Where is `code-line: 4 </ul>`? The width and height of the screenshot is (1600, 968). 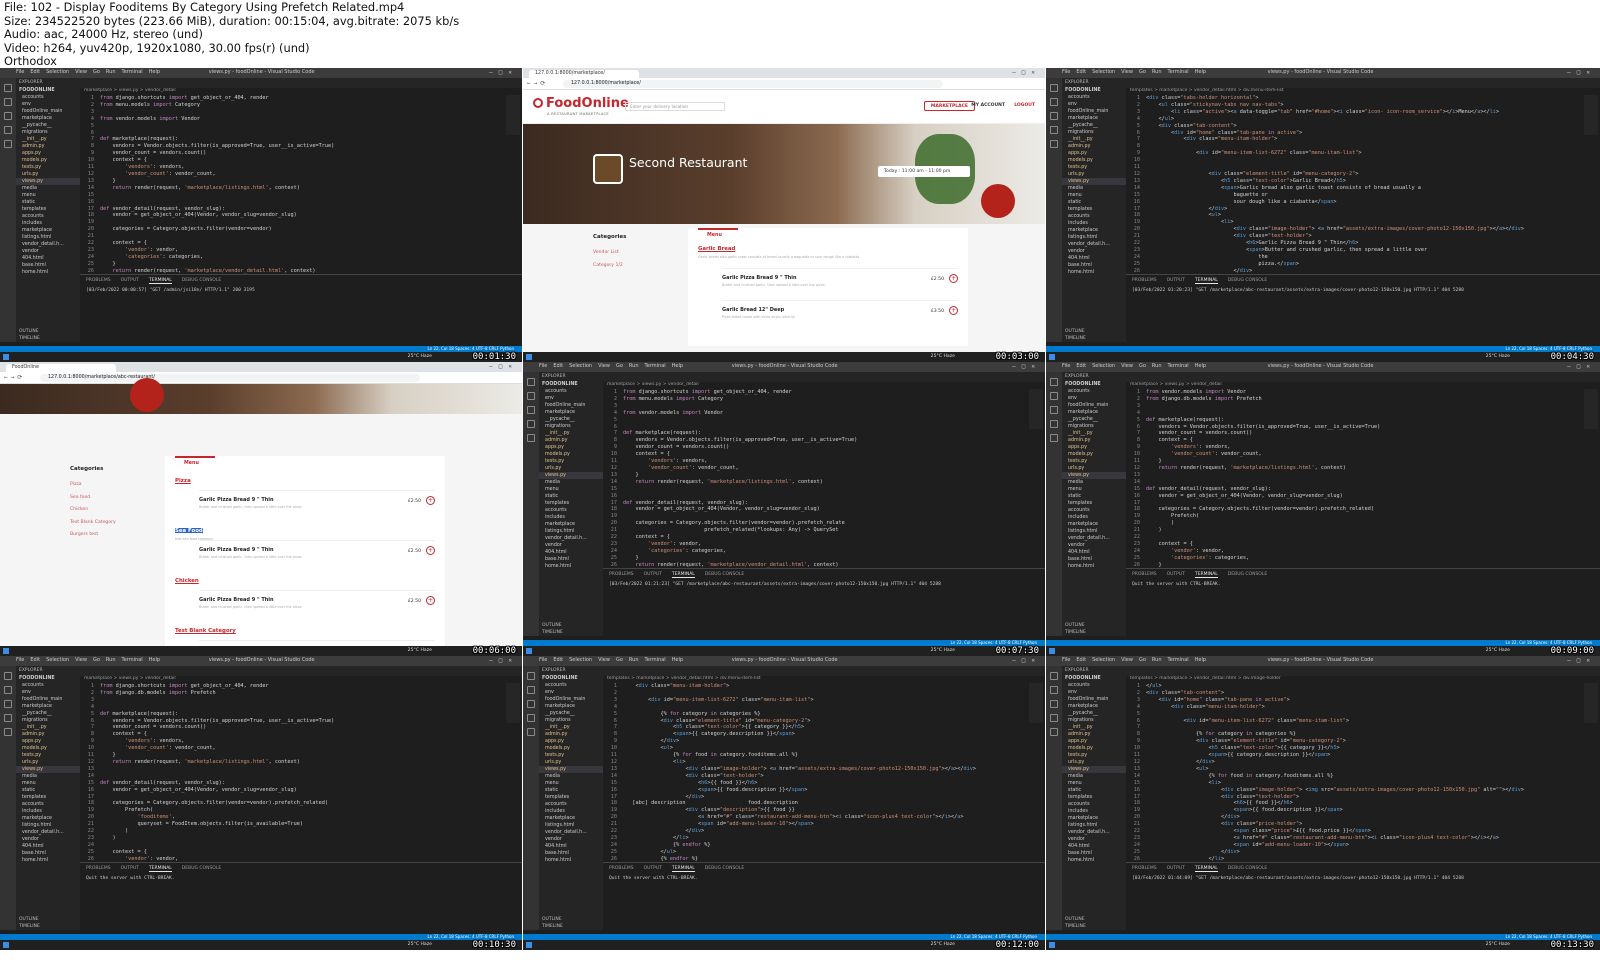
code-line: 4 </ul> is located at coordinates (1354, 119).